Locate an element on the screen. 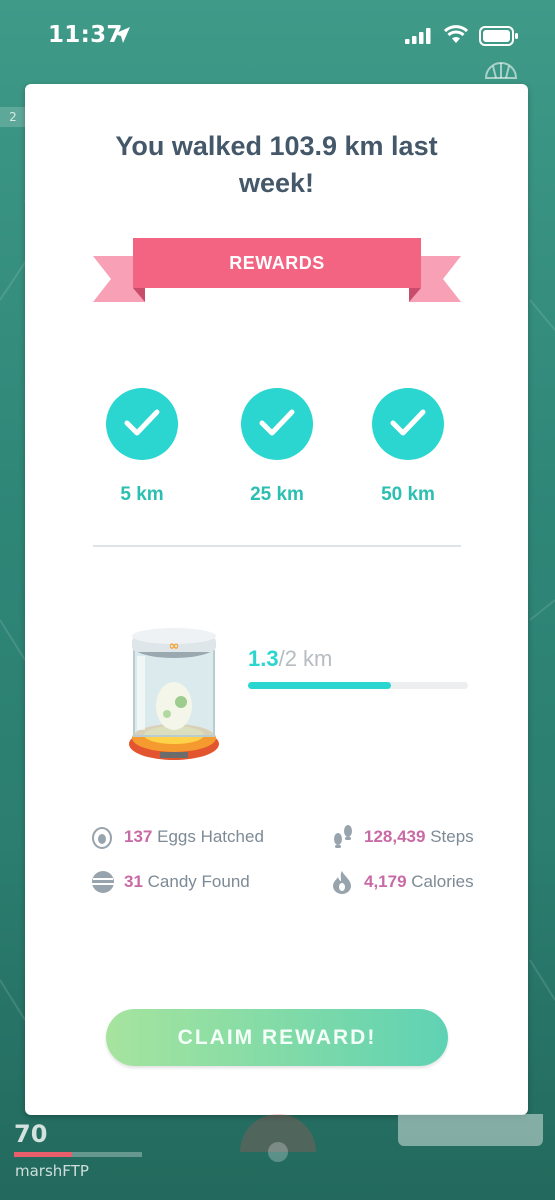 This screenshot has height=1200, width=555. stat-label: Calories is located at coordinates (442, 881).